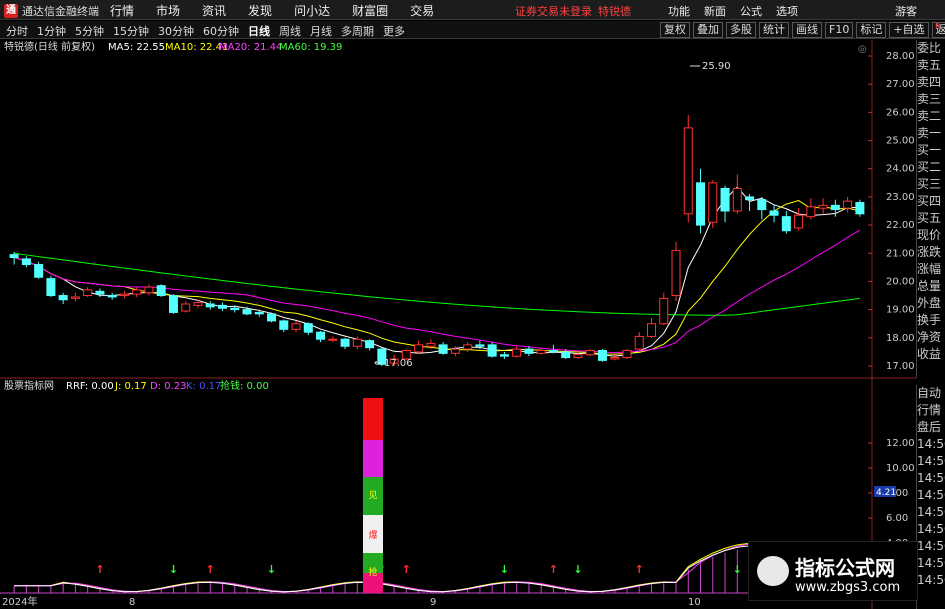 This screenshot has width=945, height=609. I want to click on tick-panel-label: 自动, so click(931, 393).